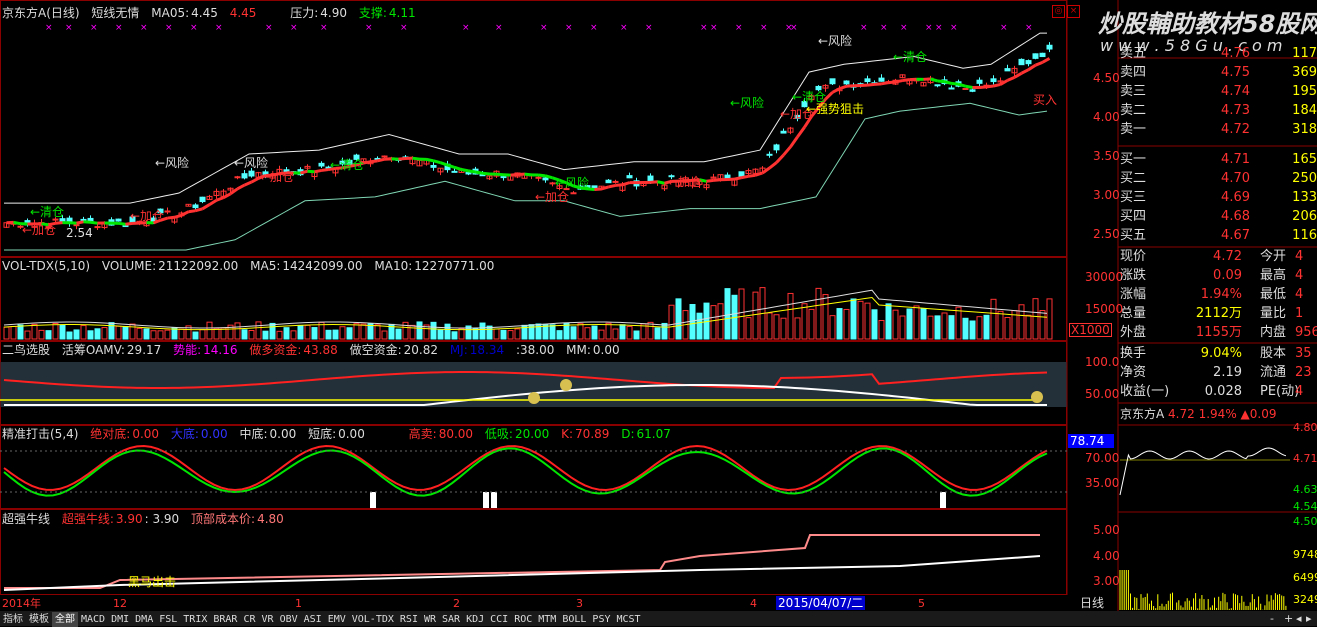 The height and width of the screenshot is (627, 1317). Describe the element at coordinates (93, 350) in the screenshot. I see `amv-label: 活筹OAMV:` at that location.